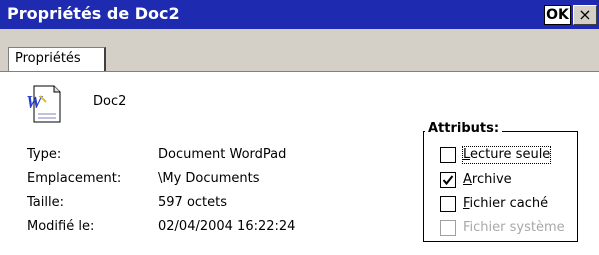  Describe the element at coordinates (464, 129) in the screenshot. I see `attributes-legend: Attributs:` at that location.